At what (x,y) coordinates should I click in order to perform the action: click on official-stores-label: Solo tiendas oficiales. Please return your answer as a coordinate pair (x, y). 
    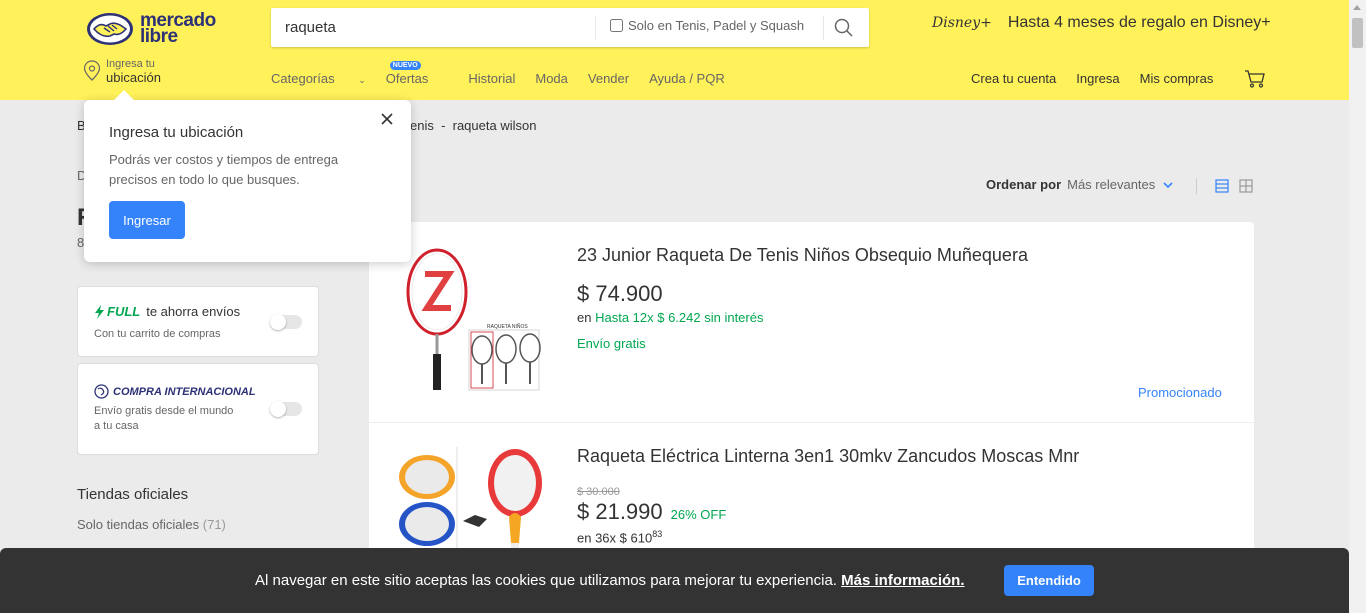
    Looking at the image, I should click on (138, 524).